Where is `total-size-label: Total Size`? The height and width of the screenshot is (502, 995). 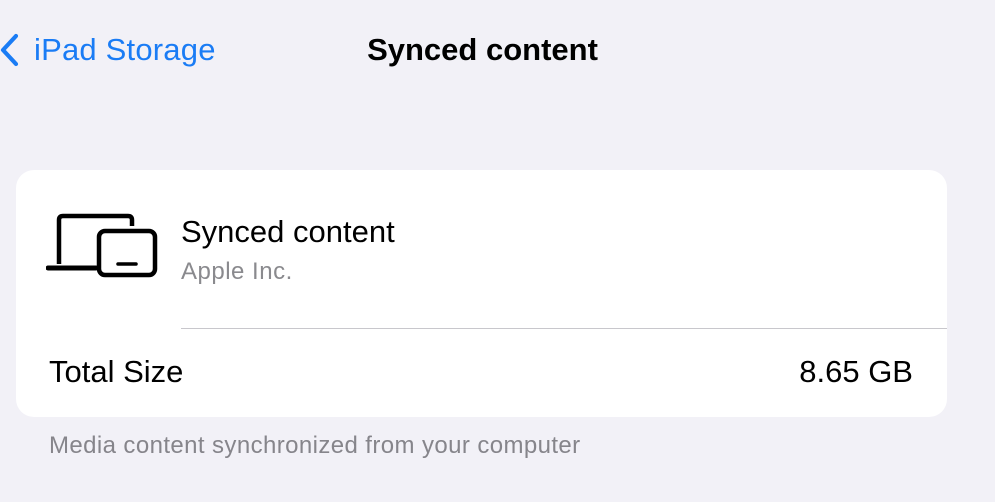
total-size-label: Total Size is located at coordinates (116, 371).